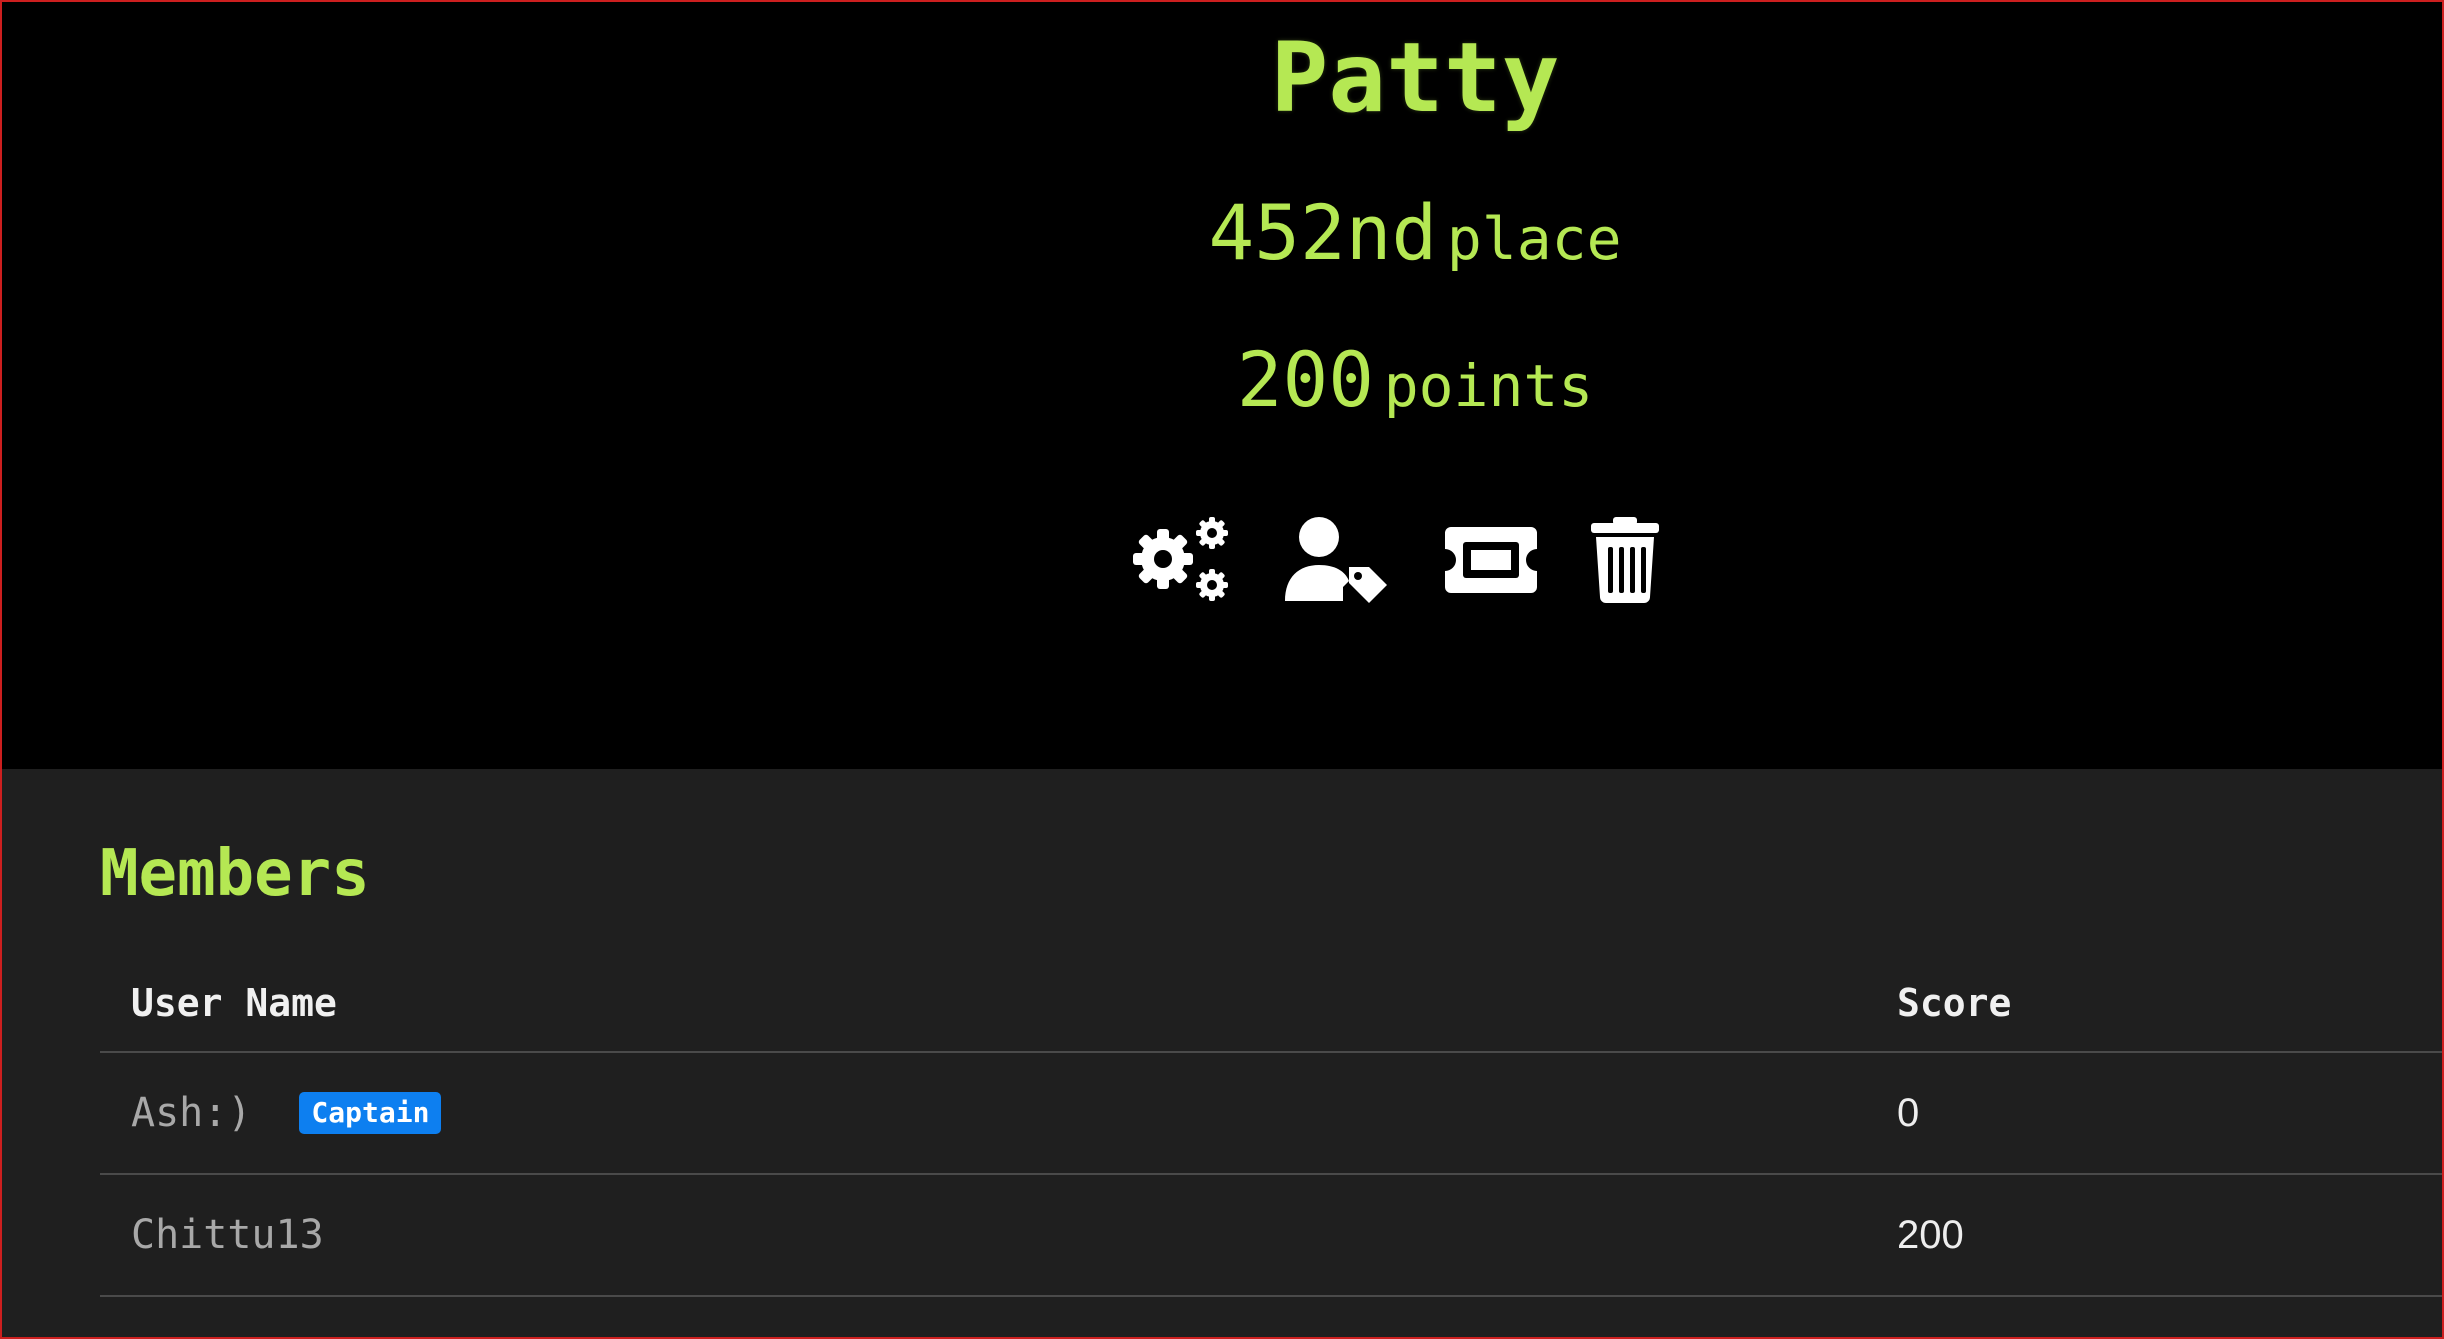 The width and height of the screenshot is (2444, 1339). I want to click on member-score: 0, so click(1908, 1112).